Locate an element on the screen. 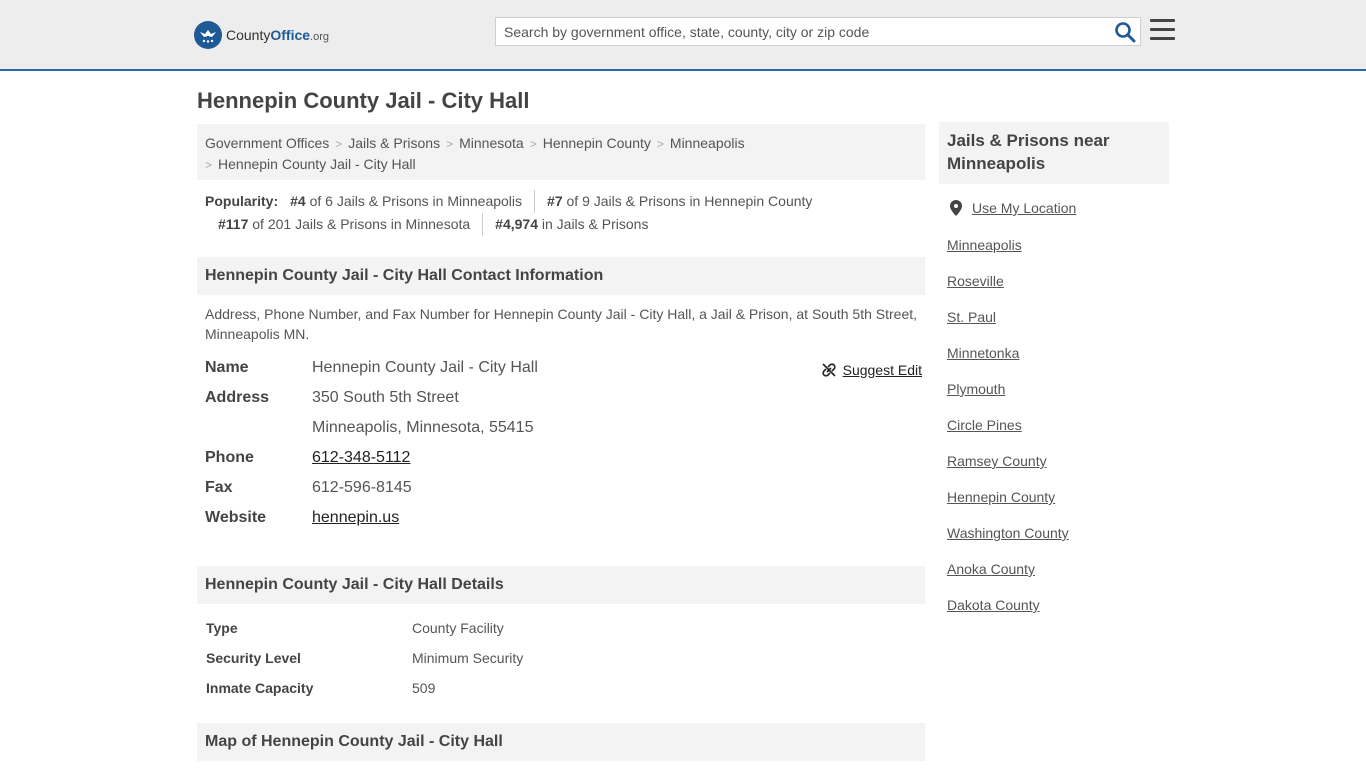 The image size is (1366, 768). fax-value: 612-596-8145 is located at coordinates (362, 487).